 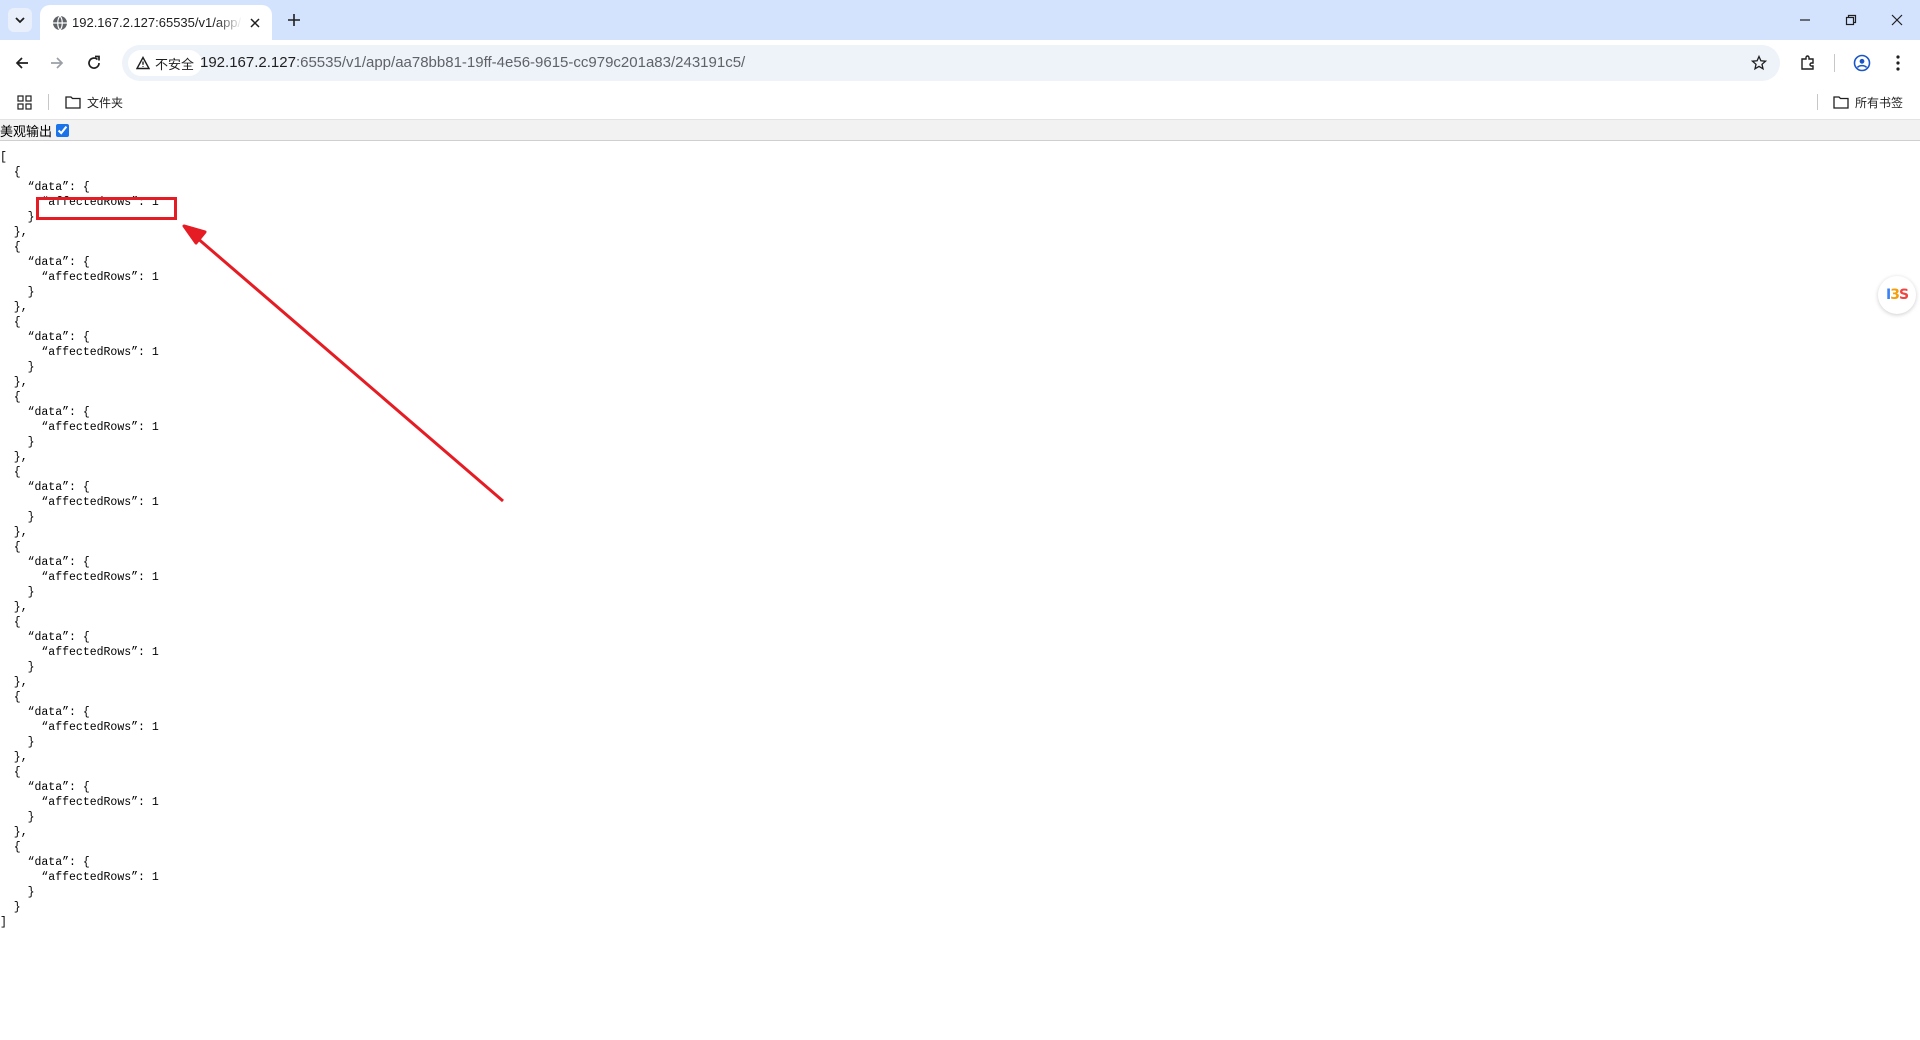 I want to click on security-chip: 不安全, so click(x=165, y=63).